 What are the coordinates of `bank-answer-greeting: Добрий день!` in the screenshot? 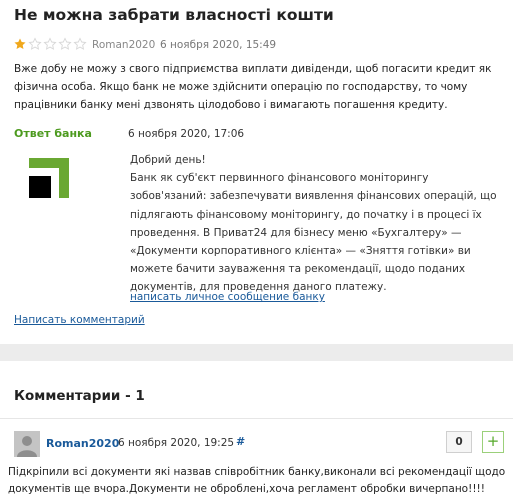 It's located at (168, 160).